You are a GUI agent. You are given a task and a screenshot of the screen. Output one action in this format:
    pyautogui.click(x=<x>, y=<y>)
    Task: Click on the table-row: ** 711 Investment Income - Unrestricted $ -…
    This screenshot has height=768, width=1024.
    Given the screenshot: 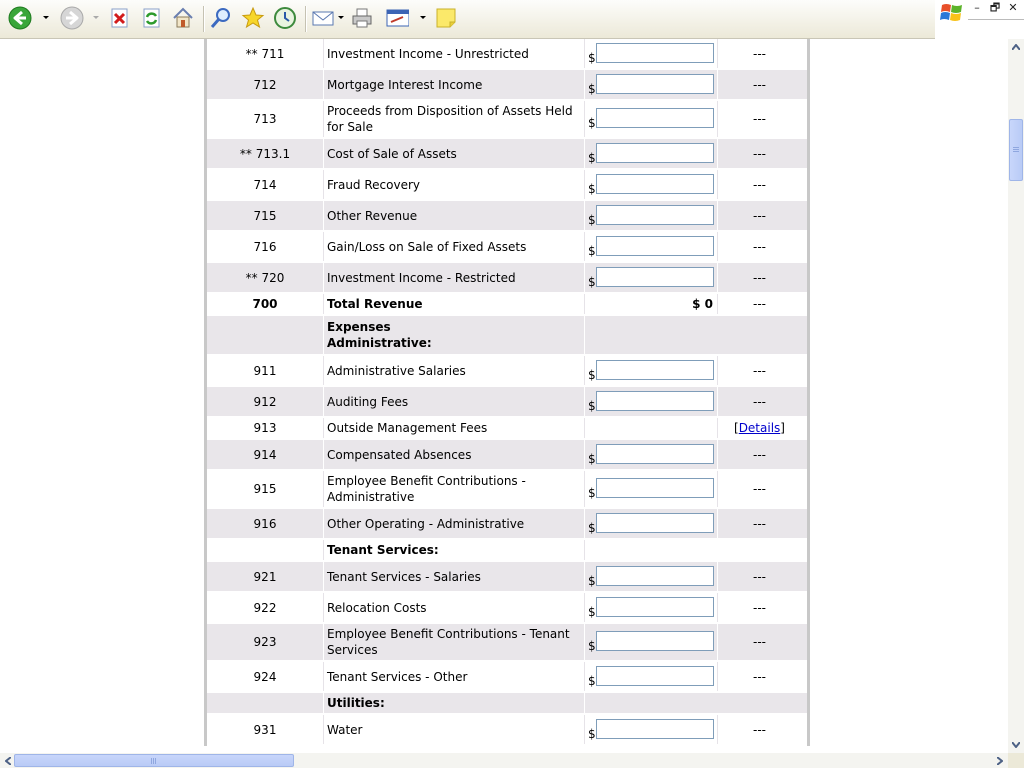 What is the action you would take?
    pyautogui.click(x=507, y=54)
    